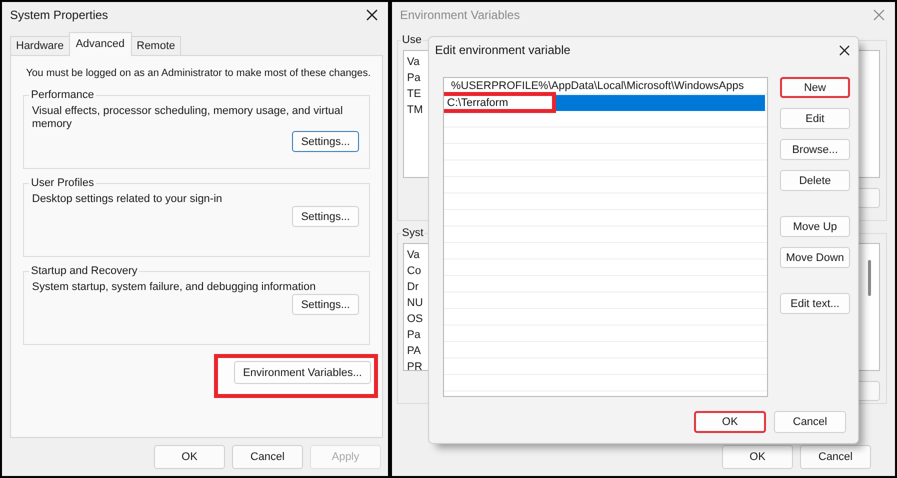 This screenshot has height=478, width=897. Describe the element at coordinates (412, 40) in the screenshot. I see `group-title: Use` at that location.